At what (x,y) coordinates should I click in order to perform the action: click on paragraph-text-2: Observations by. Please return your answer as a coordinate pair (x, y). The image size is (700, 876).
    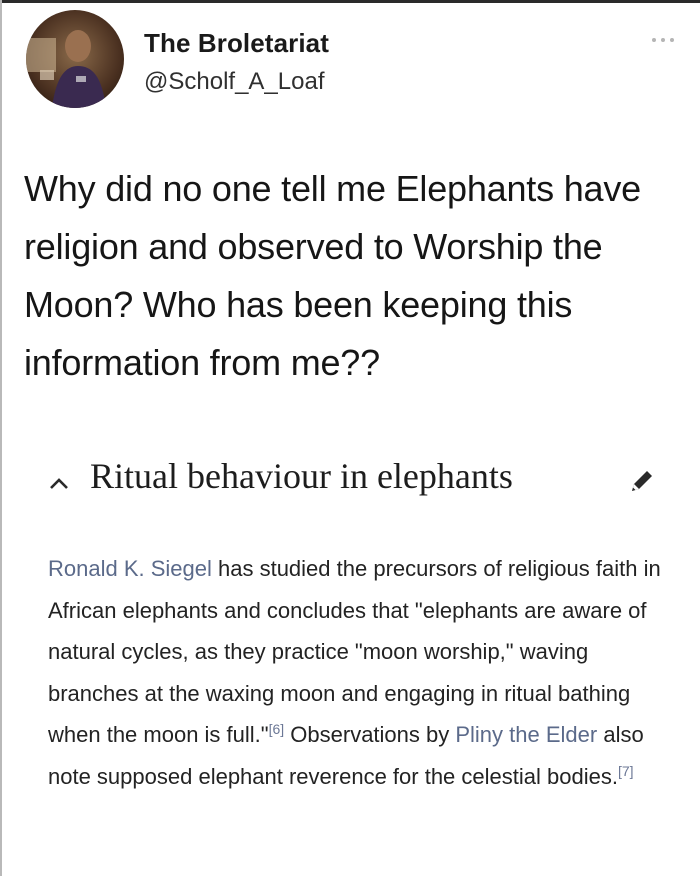
    Looking at the image, I should click on (370, 734).